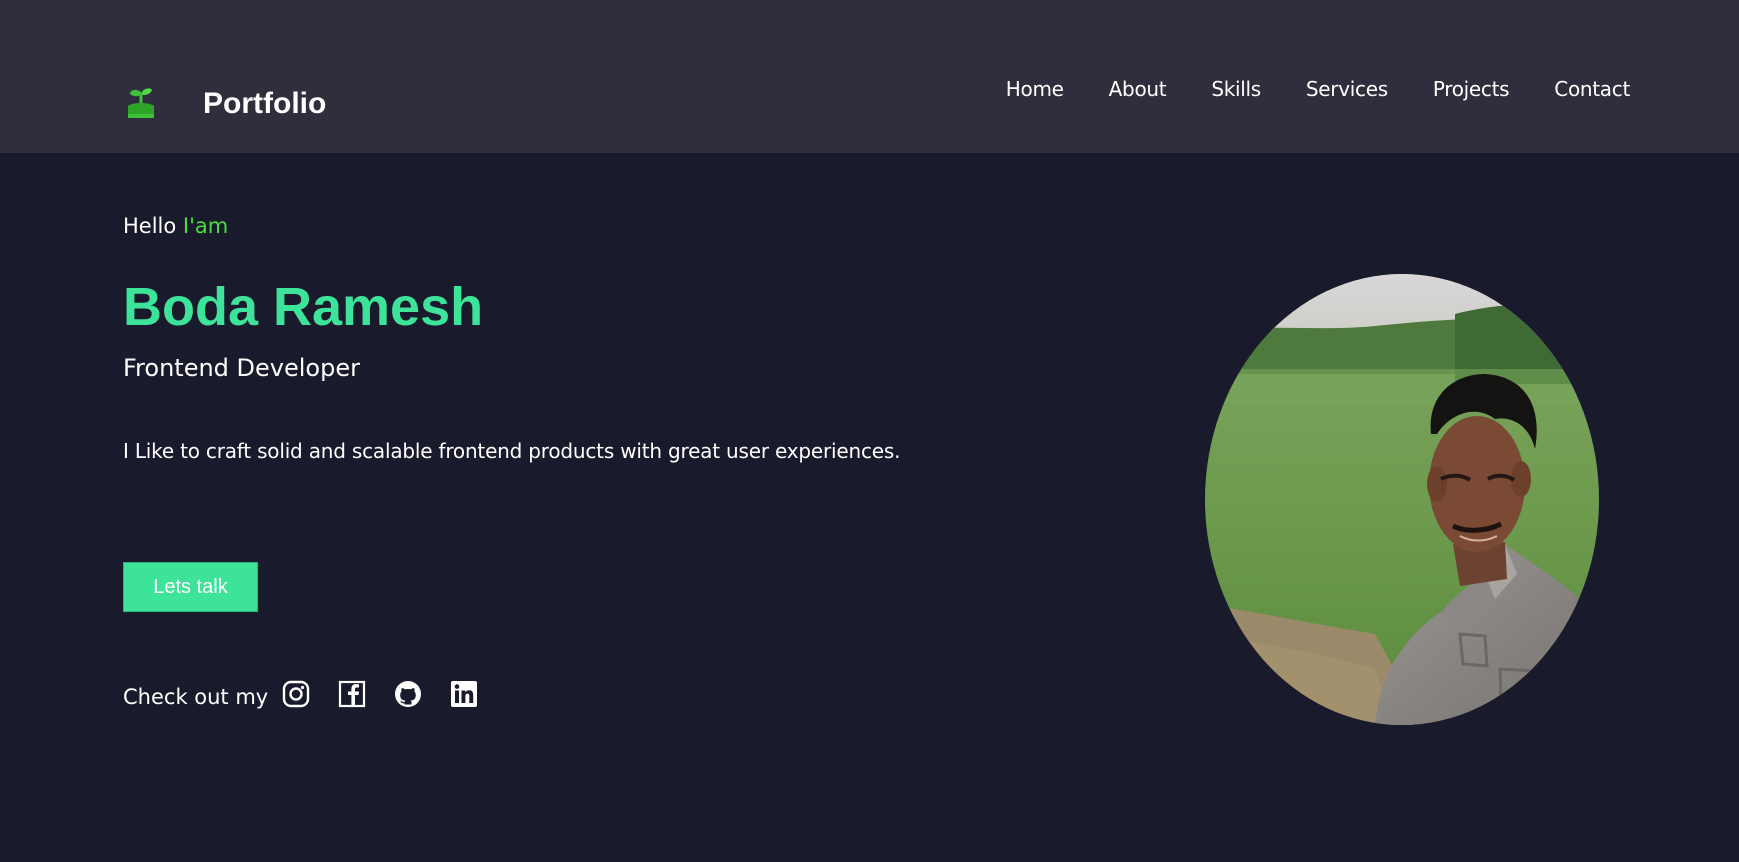 This screenshot has height=862, width=1739. I want to click on social-label: Check out my, so click(196, 697).